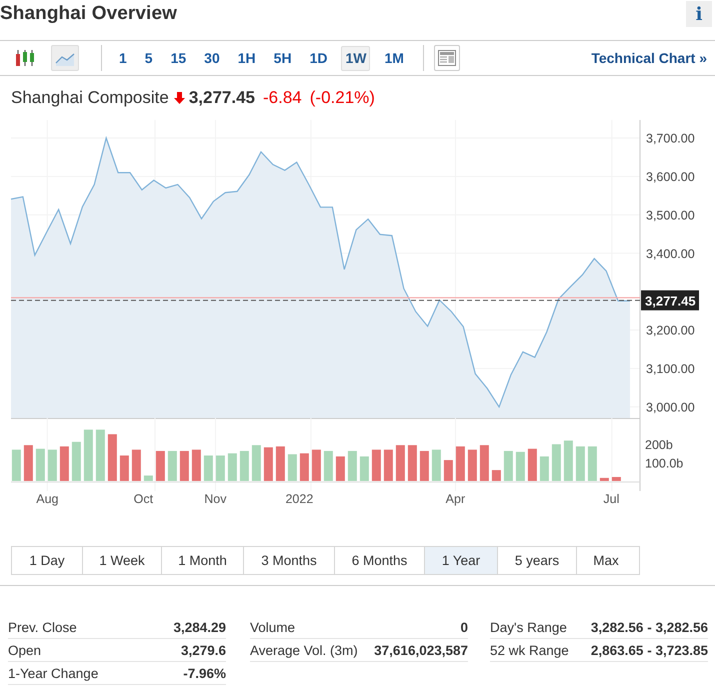  I want to click on axis-label: 3,100.00, so click(670, 369).